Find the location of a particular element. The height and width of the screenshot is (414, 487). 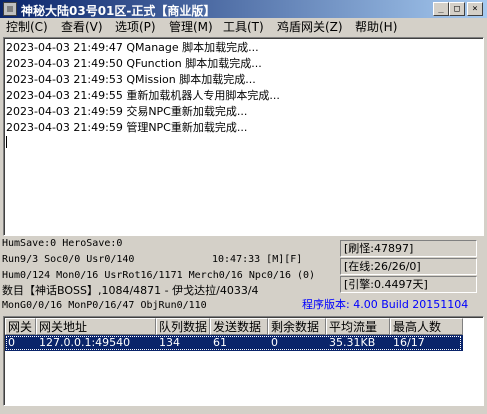

cell-gateway: 0 is located at coordinates (11, 342).